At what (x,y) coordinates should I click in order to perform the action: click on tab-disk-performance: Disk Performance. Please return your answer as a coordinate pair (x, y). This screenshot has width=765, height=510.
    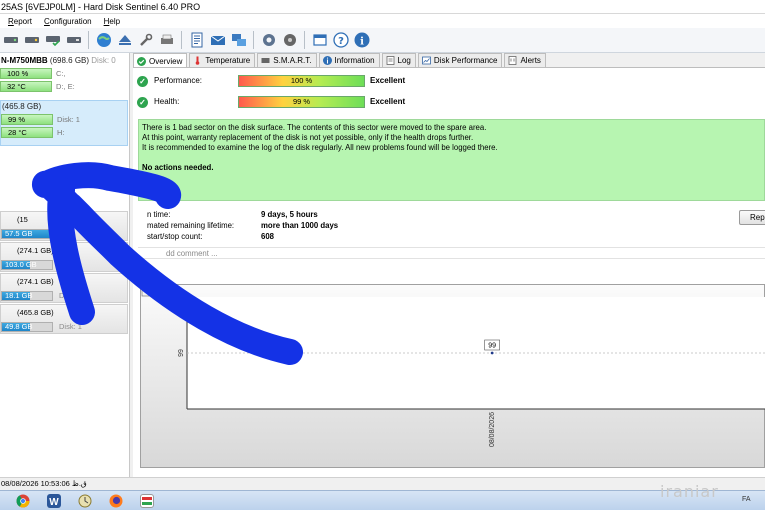
    Looking at the image, I should click on (460, 60).